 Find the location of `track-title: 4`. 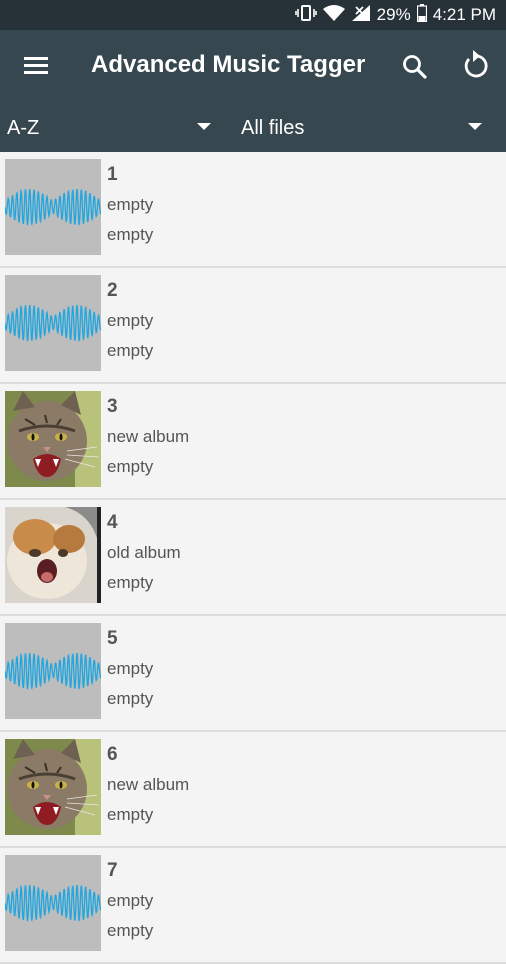

track-title: 4 is located at coordinates (112, 522).